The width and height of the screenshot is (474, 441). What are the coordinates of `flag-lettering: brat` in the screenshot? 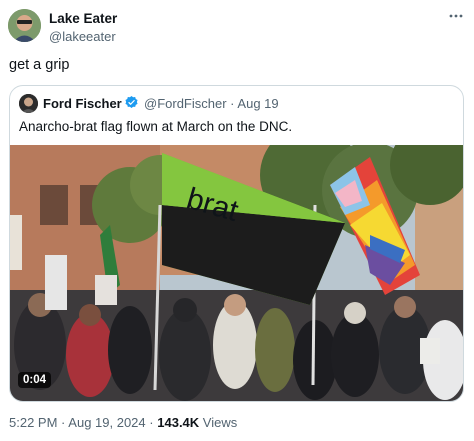 It's located at (212, 205).